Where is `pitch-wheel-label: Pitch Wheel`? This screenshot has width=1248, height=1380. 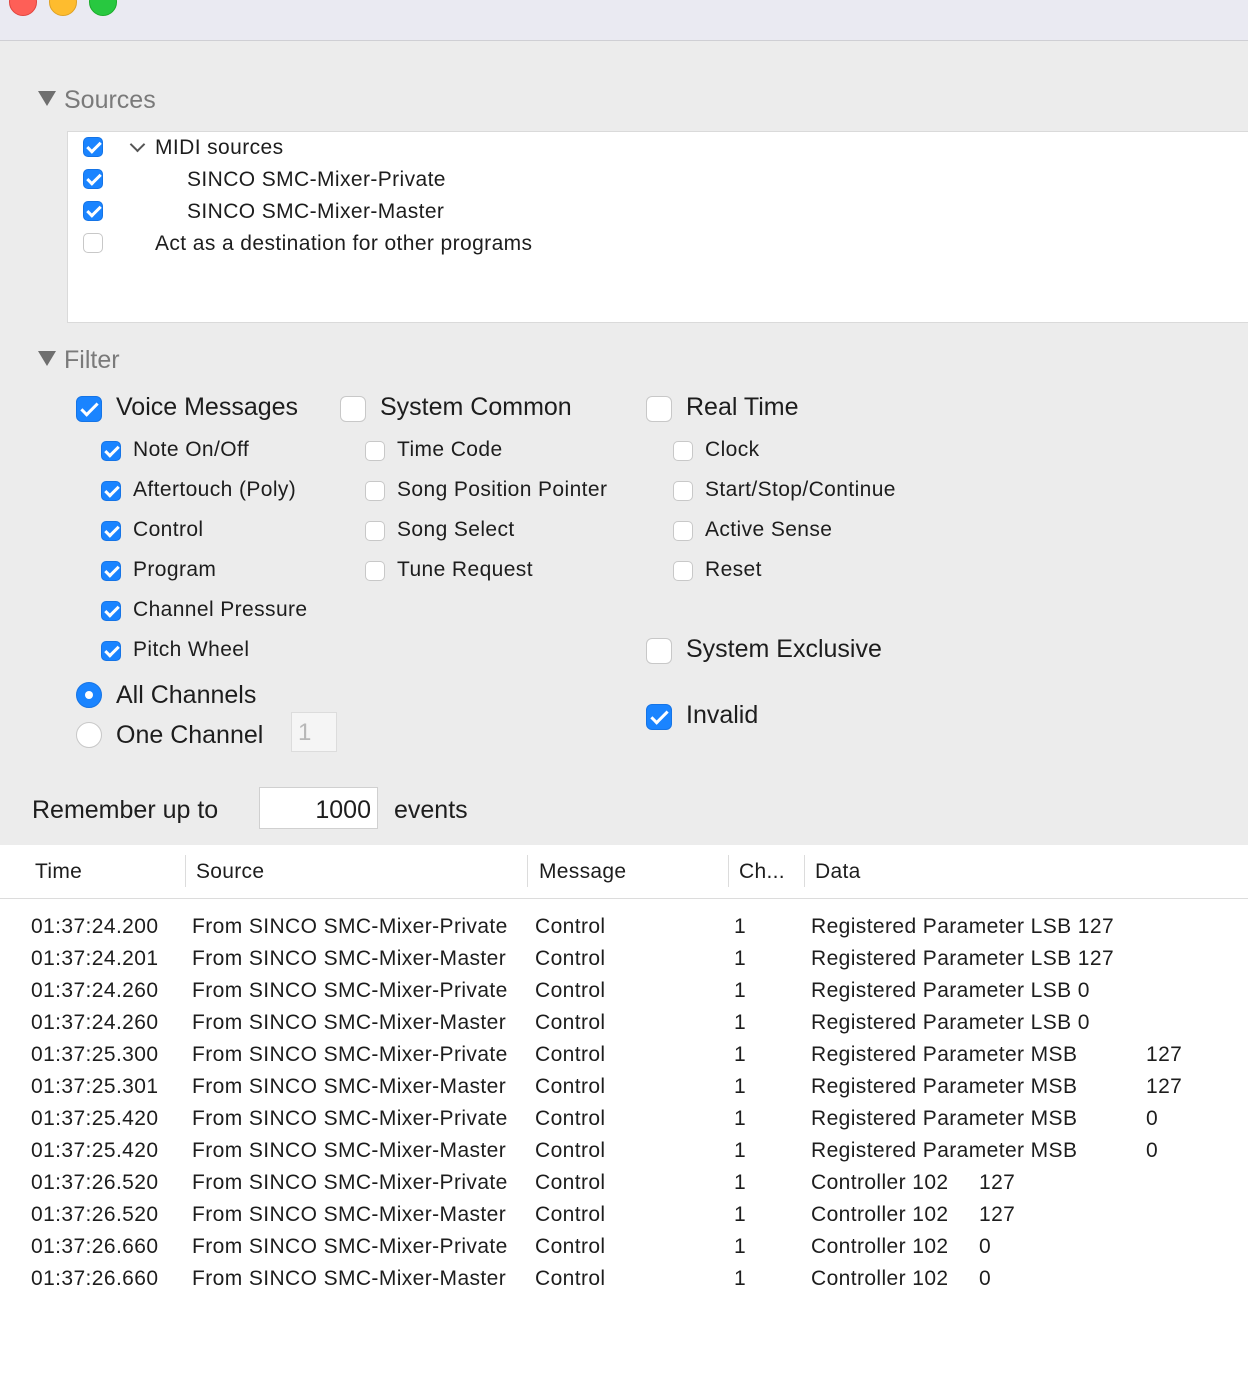 pitch-wheel-label: Pitch Wheel is located at coordinates (191, 649).